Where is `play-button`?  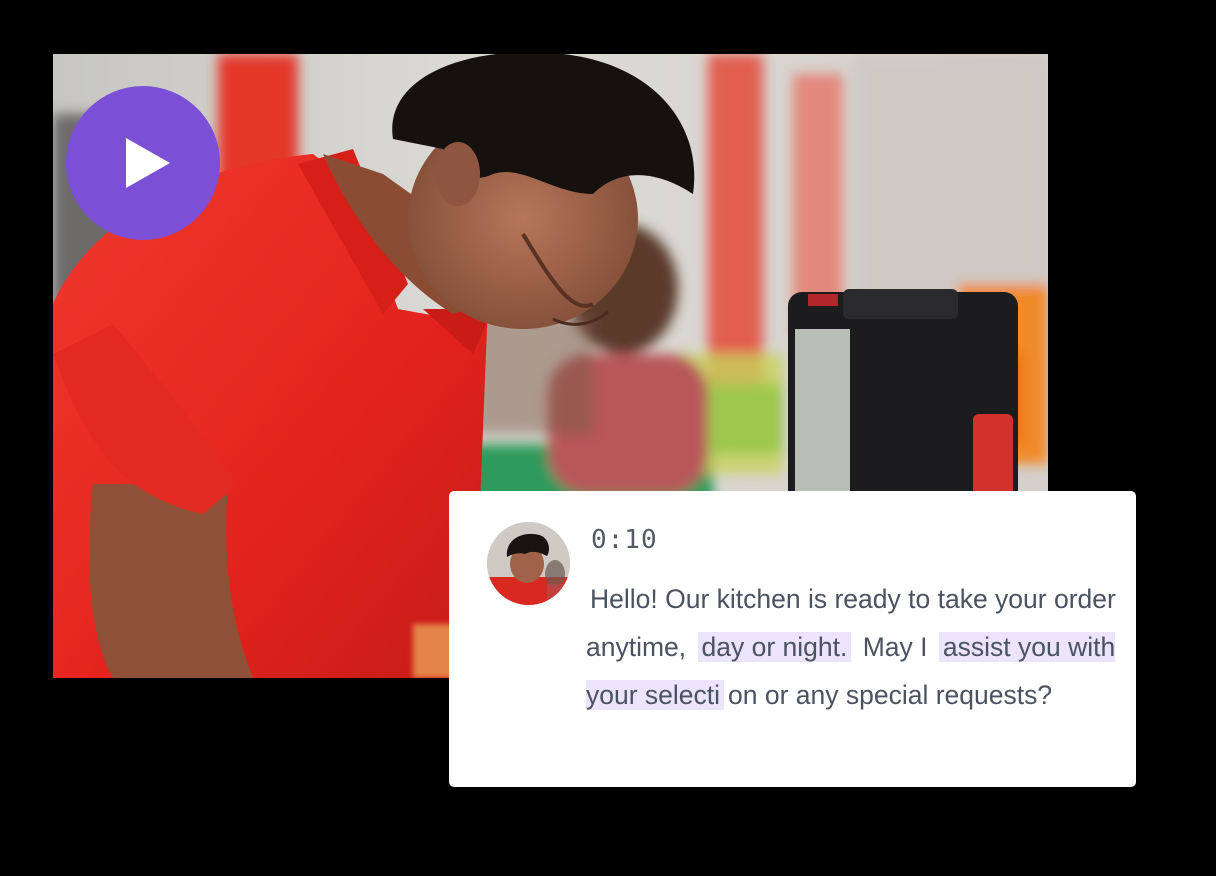 play-button is located at coordinates (143, 163).